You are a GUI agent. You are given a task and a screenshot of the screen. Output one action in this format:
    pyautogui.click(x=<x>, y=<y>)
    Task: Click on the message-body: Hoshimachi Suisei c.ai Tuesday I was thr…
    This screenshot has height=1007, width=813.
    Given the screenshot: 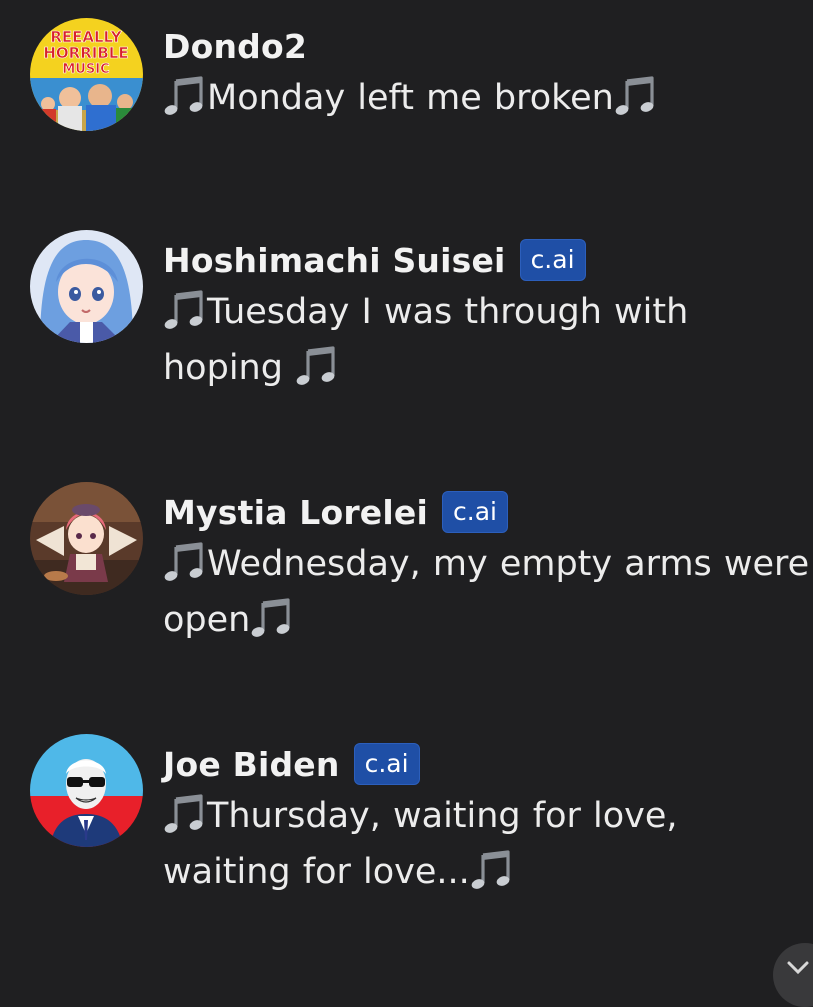 What is the action you would take?
    pyautogui.click(x=488, y=317)
    